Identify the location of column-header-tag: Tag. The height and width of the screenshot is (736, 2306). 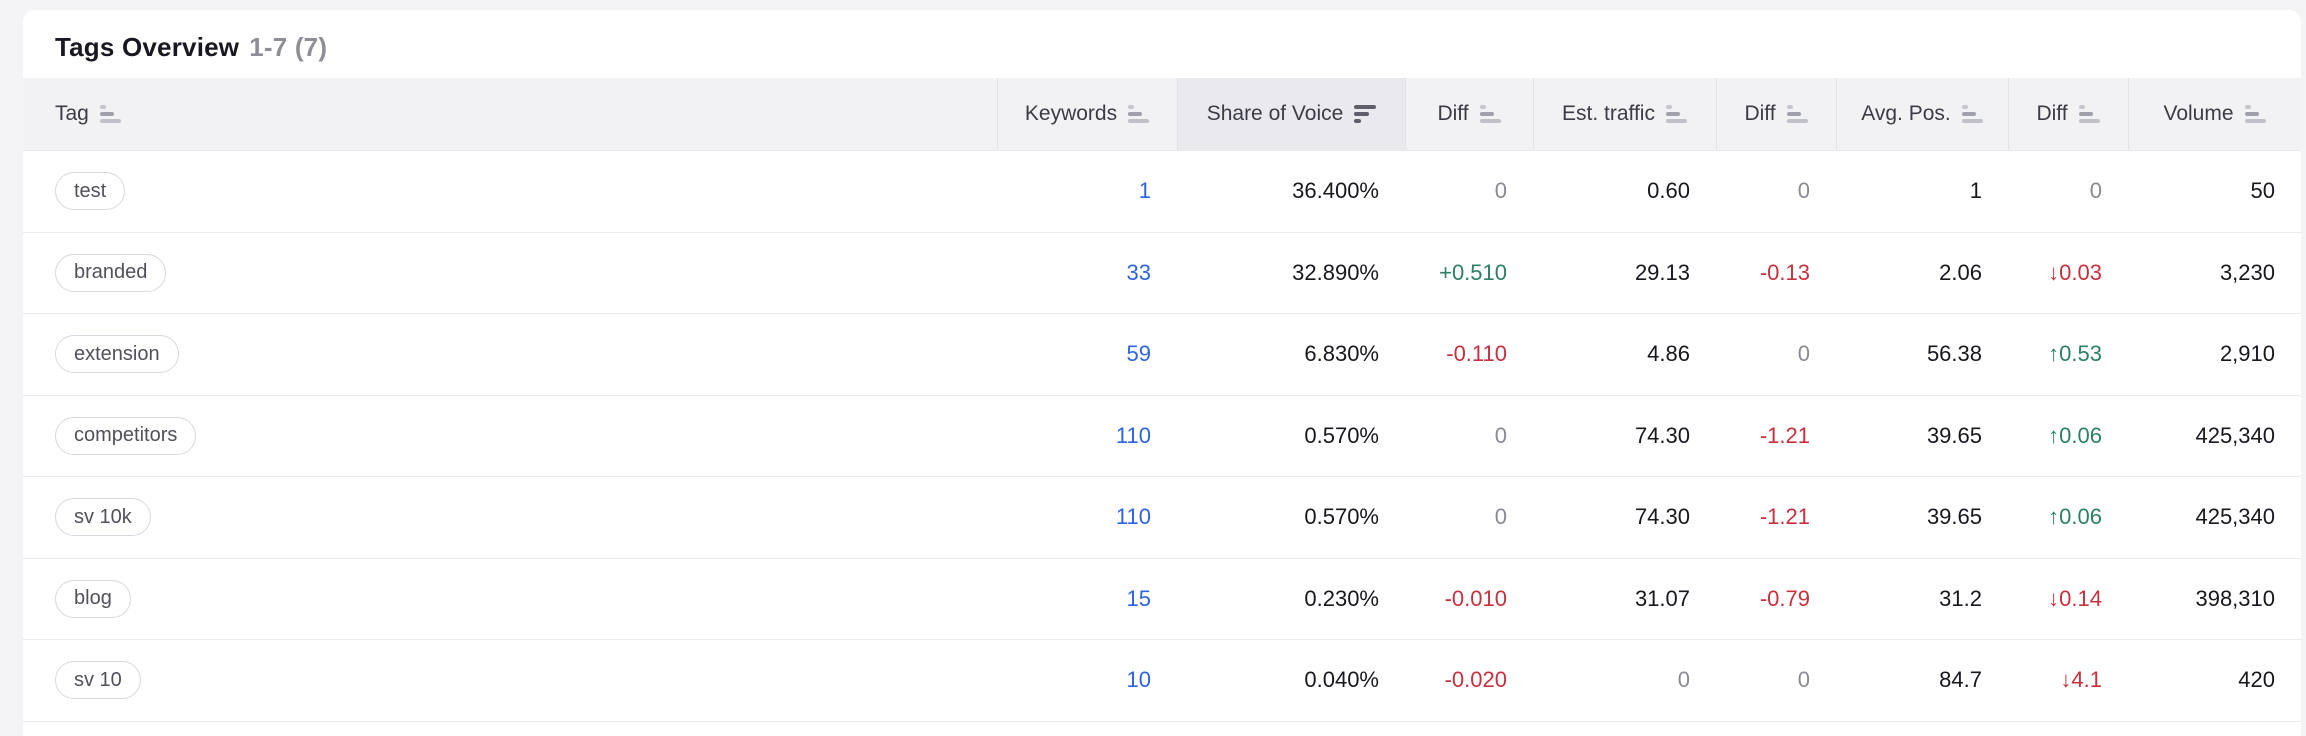
(510, 114).